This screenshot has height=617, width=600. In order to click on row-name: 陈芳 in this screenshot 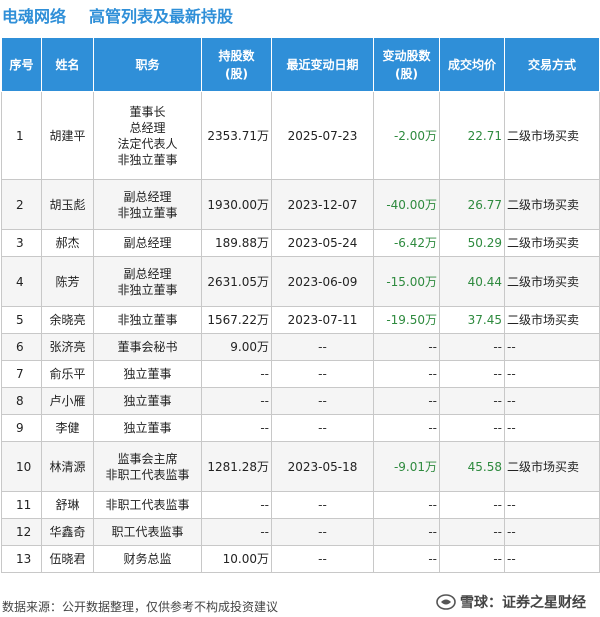, I will do `click(67, 281)`.